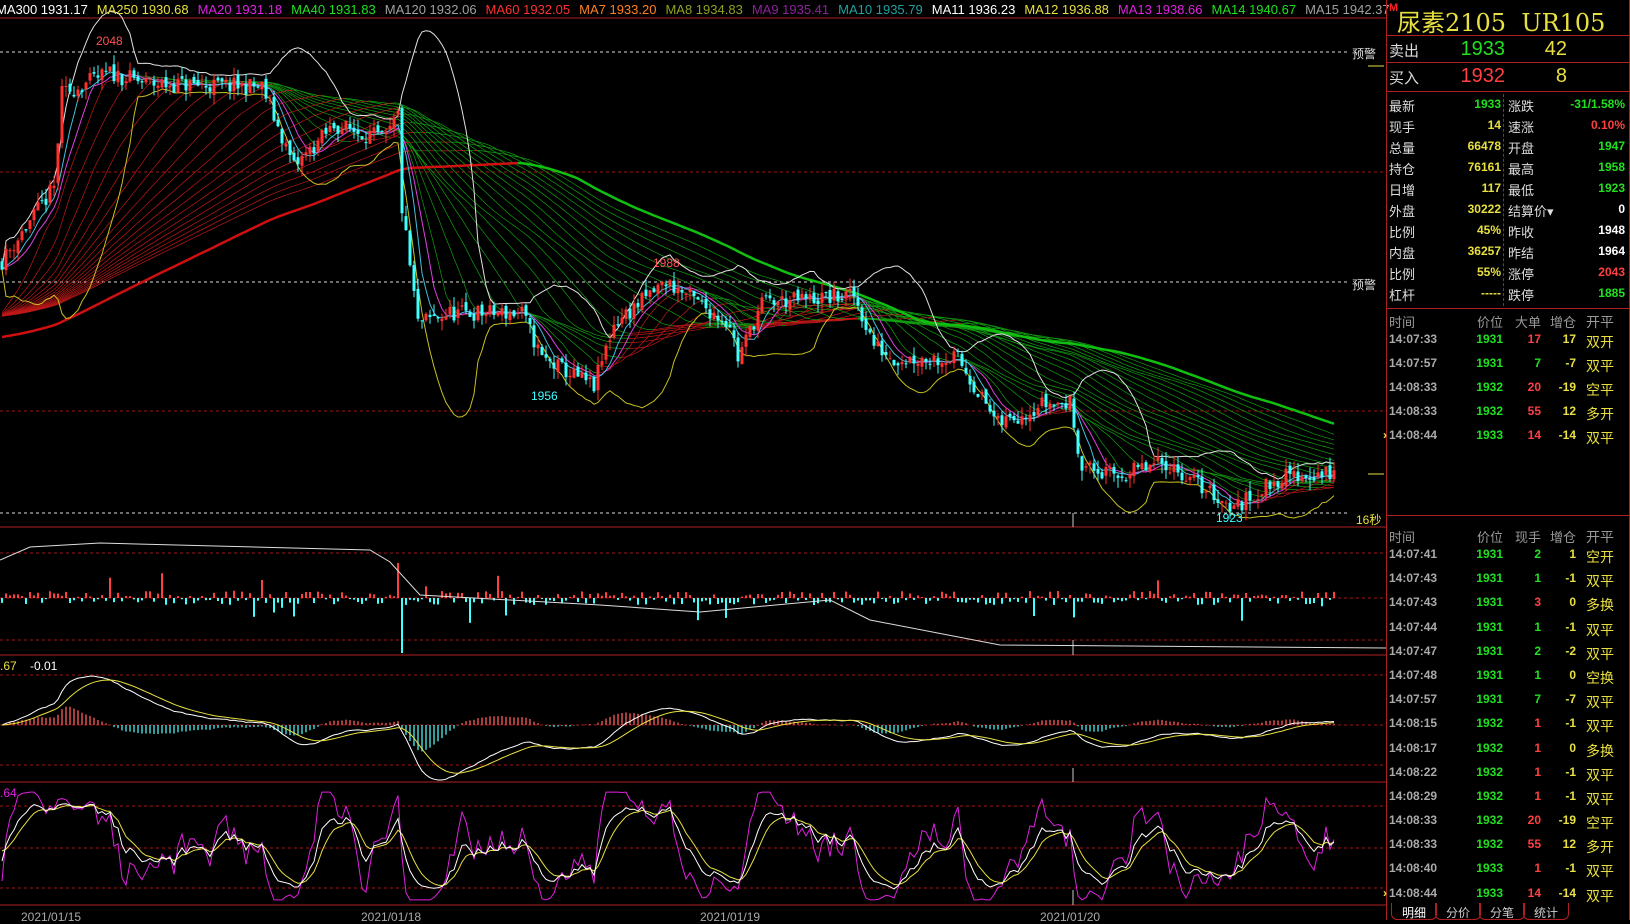  What do you see at coordinates (1414, 911) in the screenshot?
I see `tab-0: 明细` at bounding box center [1414, 911].